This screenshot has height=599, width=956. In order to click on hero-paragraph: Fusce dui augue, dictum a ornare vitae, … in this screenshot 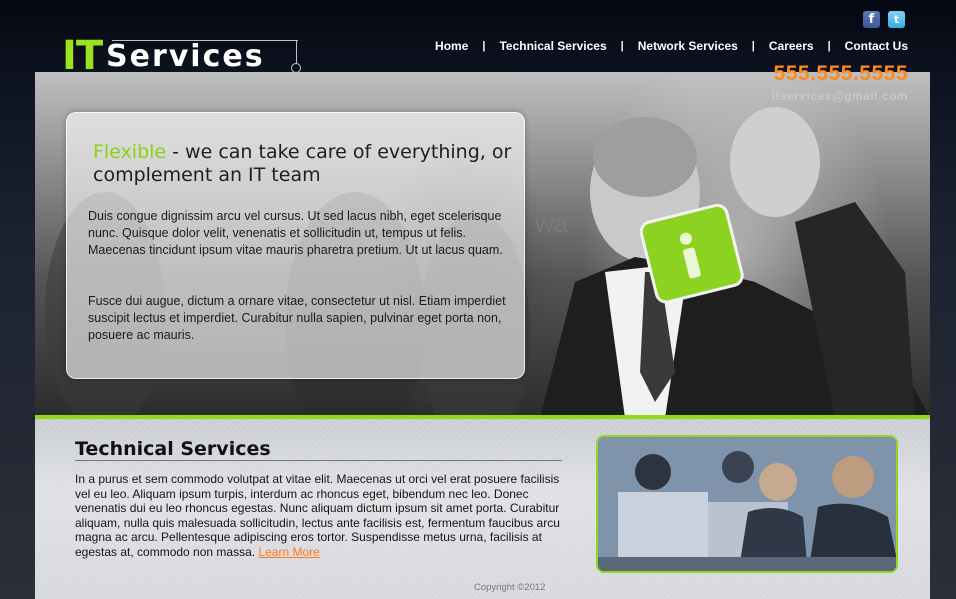, I will do `click(297, 318)`.